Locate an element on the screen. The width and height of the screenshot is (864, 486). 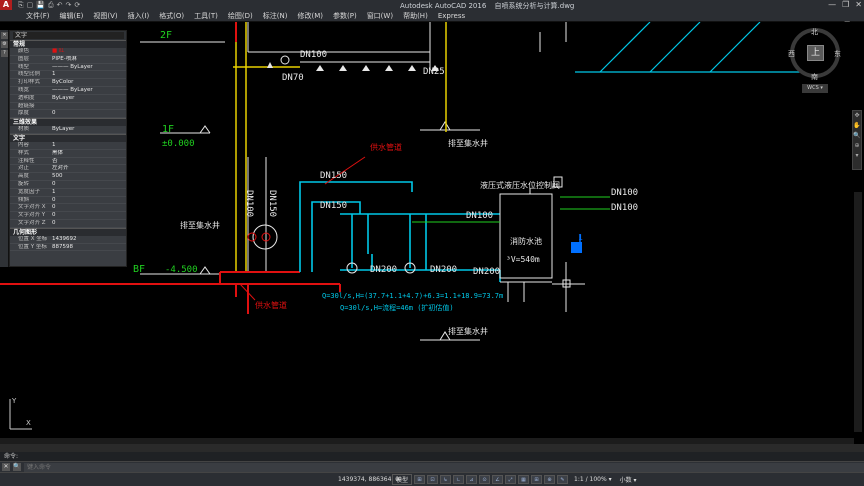
property-row: 线宽 ——— ByLayer is located at coordinates (68, 91).